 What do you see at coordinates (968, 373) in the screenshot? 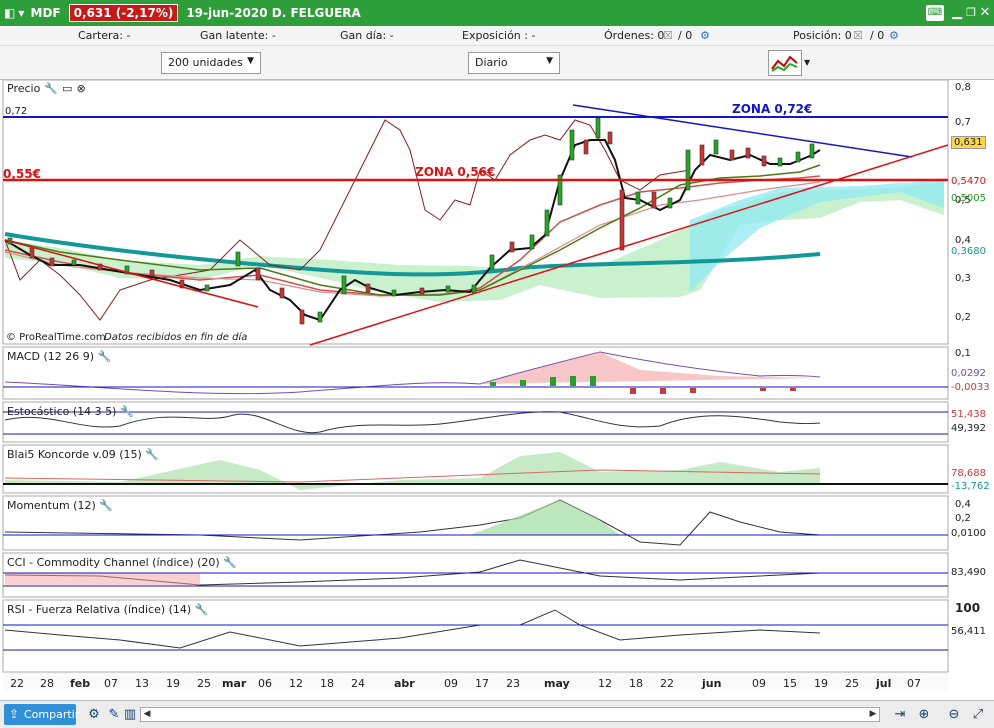
I see `macd-value: 0,0292` at bounding box center [968, 373].